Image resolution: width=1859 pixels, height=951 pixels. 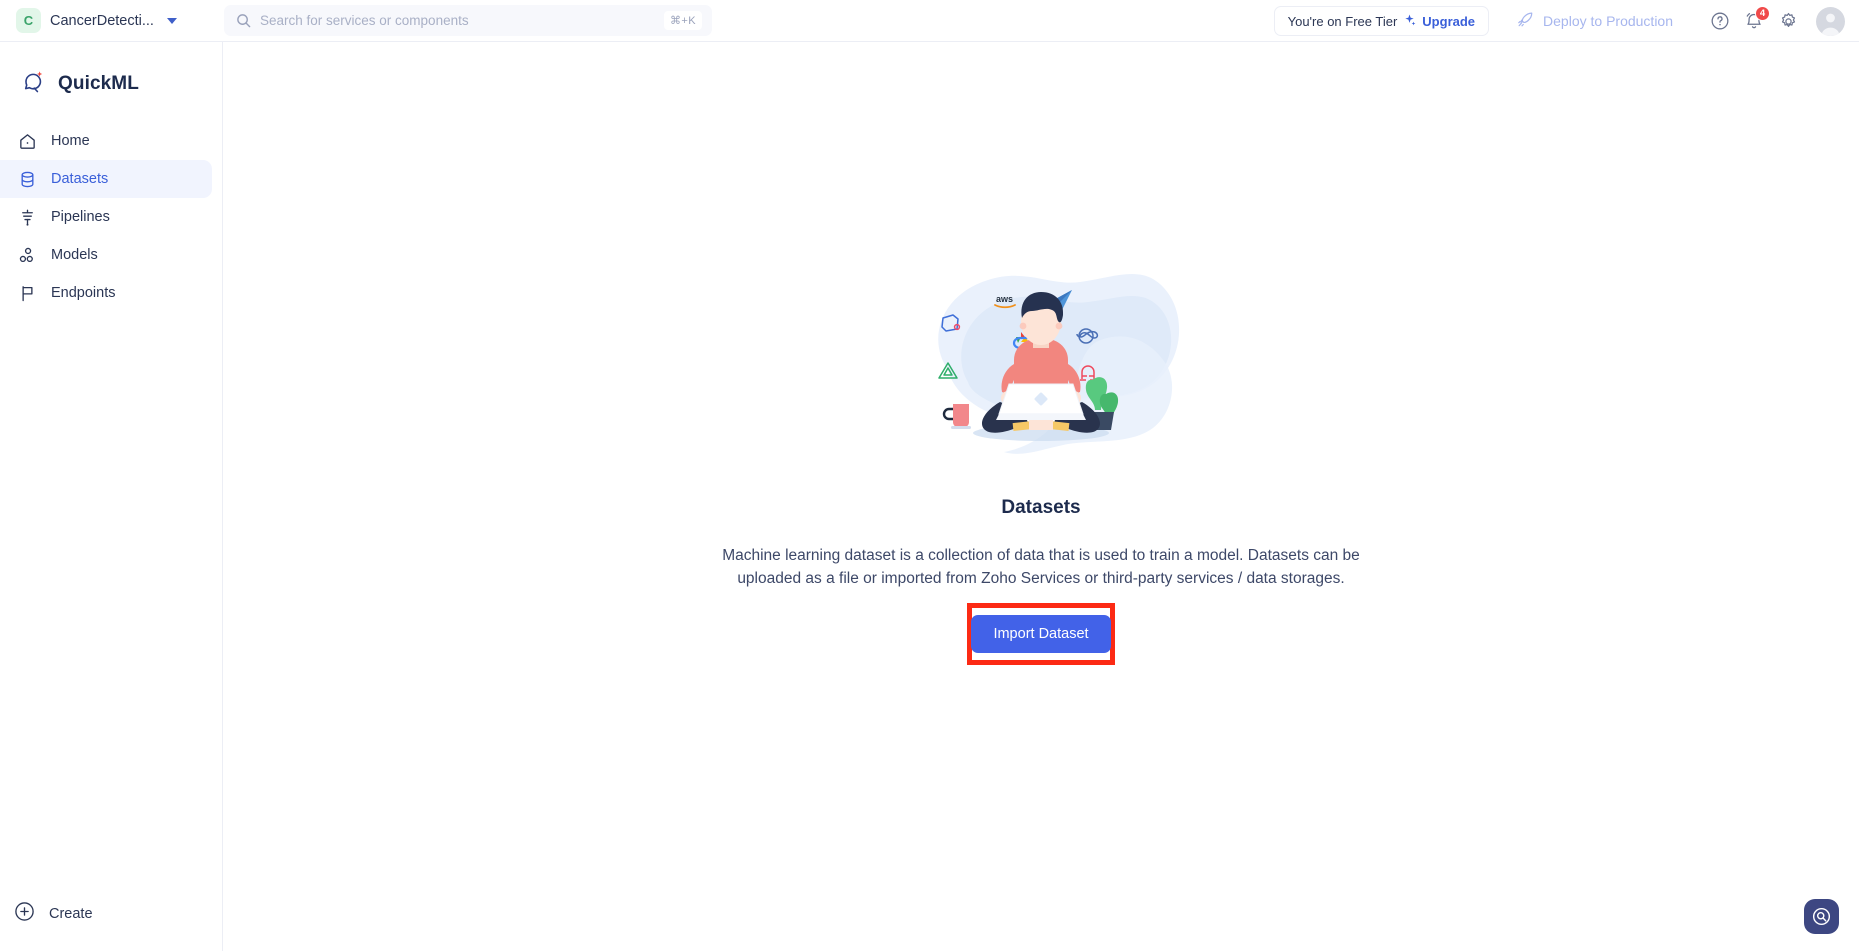 What do you see at coordinates (1342, 21) in the screenshot?
I see `tier-label: You're on Free Tier` at bounding box center [1342, 21].